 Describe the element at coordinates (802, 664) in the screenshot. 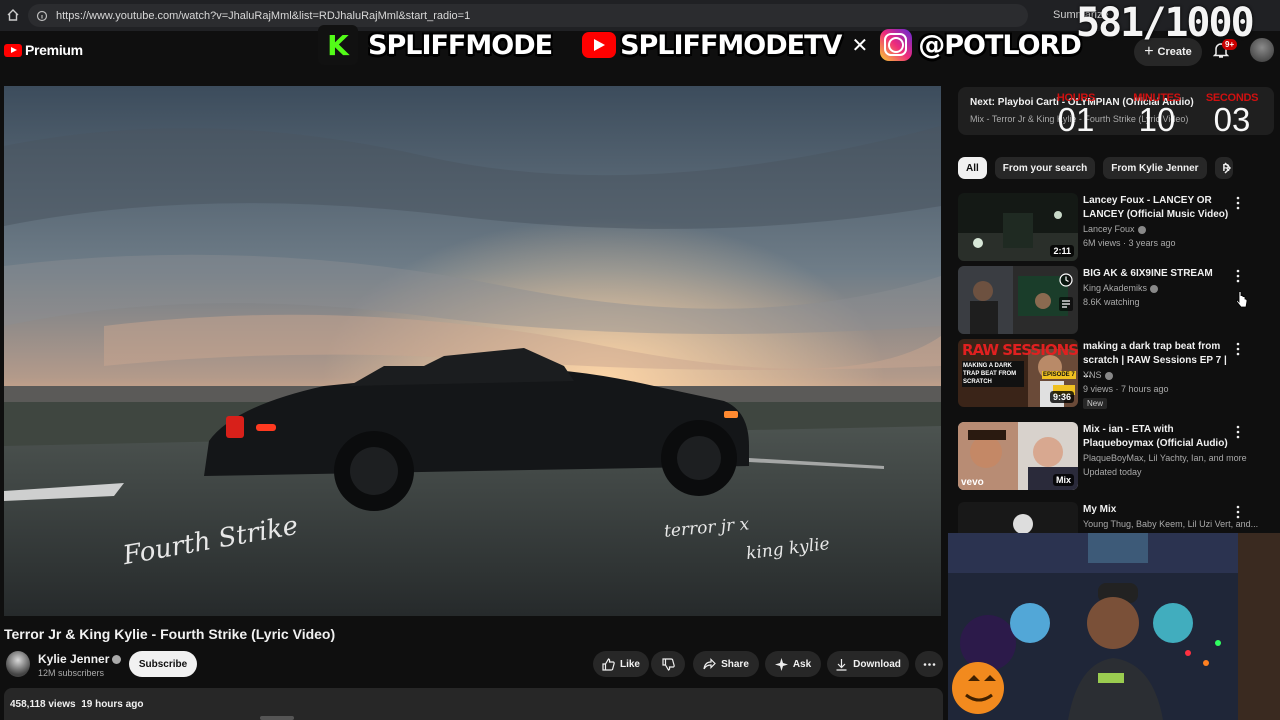

I see `ask-label: Ask` at that location.